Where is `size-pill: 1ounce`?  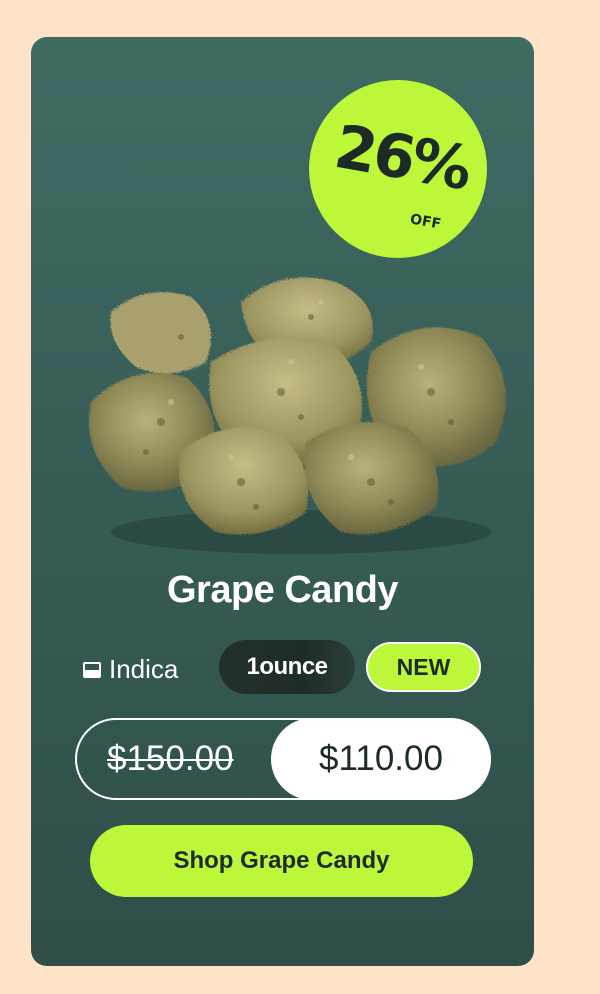
size-pill: 1ounce is located at coordinates (287, 667).